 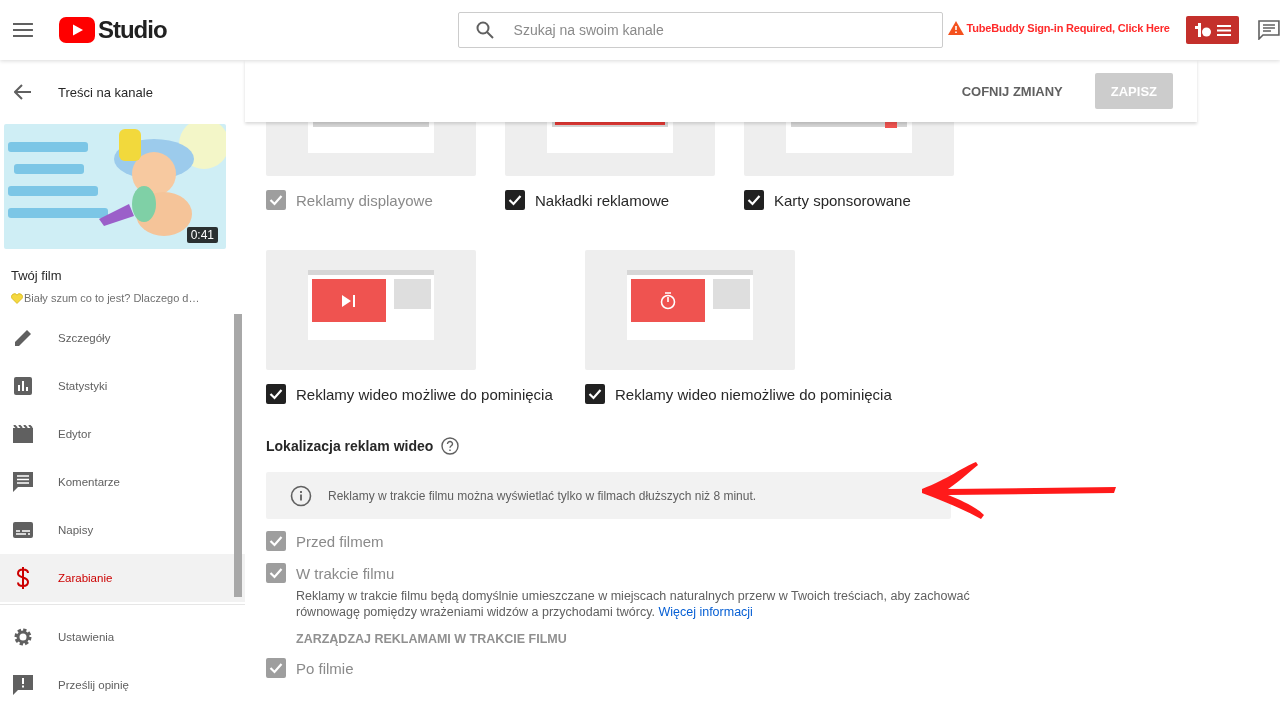 What do you see at coordinates (345, 573) in the screenshot?
I see `checkbox-label: W trakcie filmu` at bounding box center [345, 573].